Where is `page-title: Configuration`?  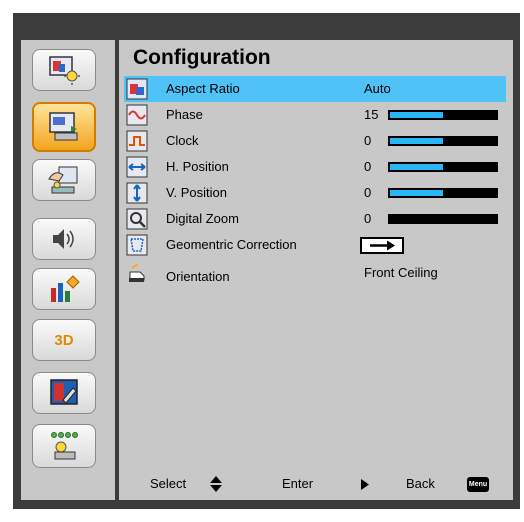 page-title: Configuration is located at coordinates (202, 57).